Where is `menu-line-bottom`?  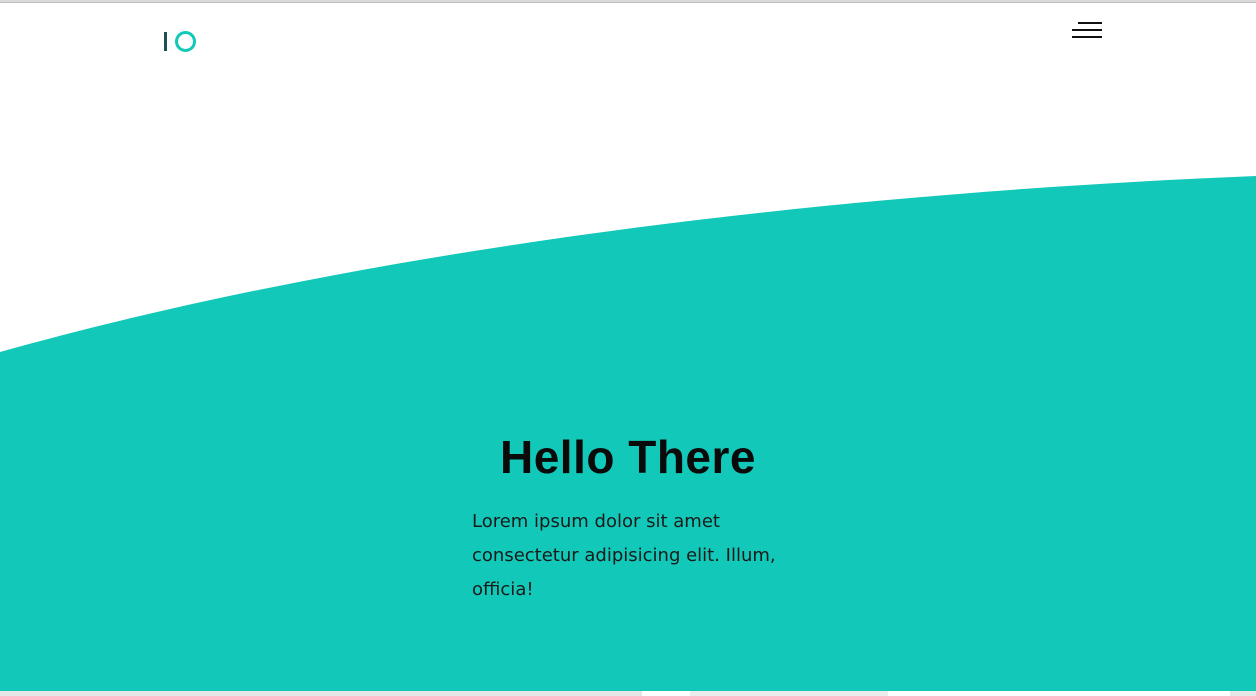 menu-line-bottom is located at coordinates (1087, 37).